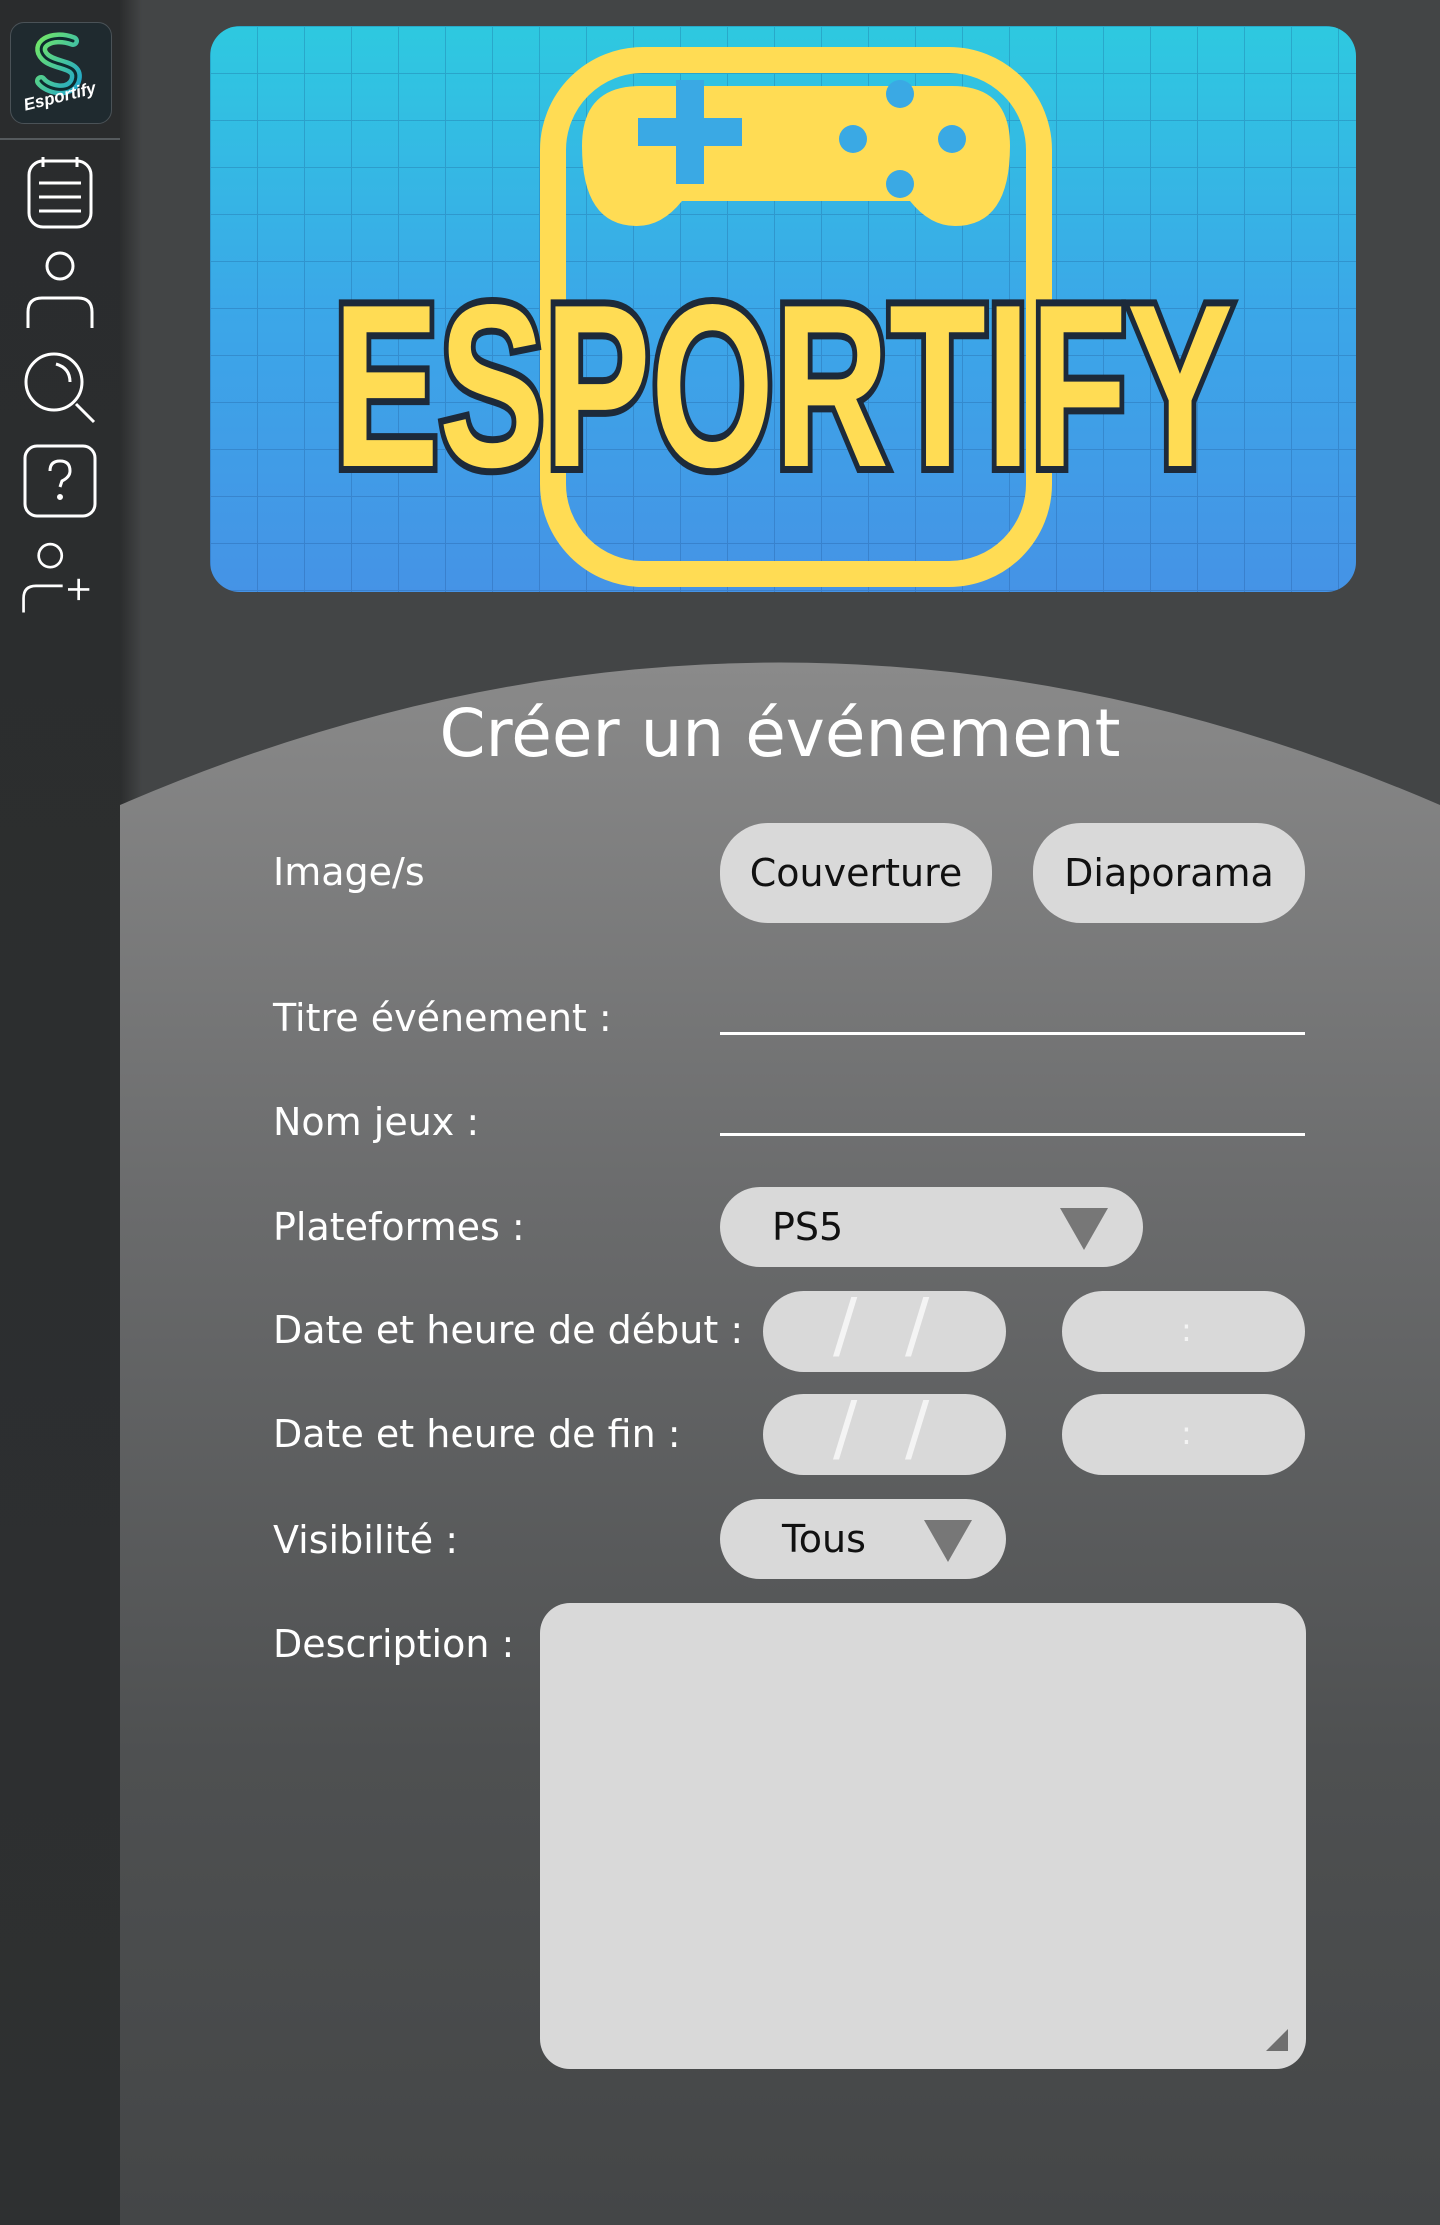 The height and width of the screenshot is (2225, 1440). I want to click on game-name-input, so click(1012, 1134).